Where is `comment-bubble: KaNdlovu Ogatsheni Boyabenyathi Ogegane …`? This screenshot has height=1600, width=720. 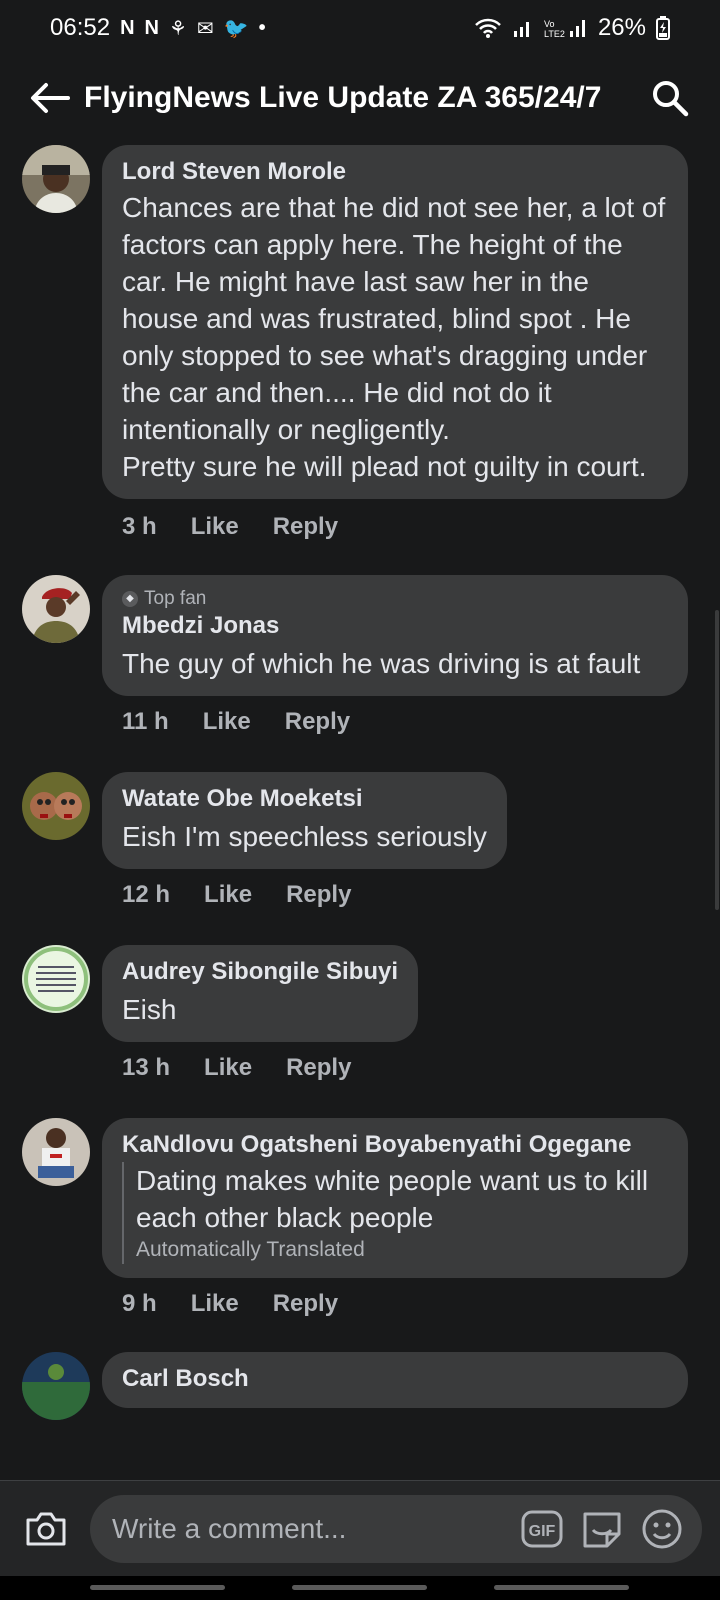
comment-bubble: KaNdlovu Ogatsheni Boyabenyathi Ogegane … is located at coordinates (395, 1198).